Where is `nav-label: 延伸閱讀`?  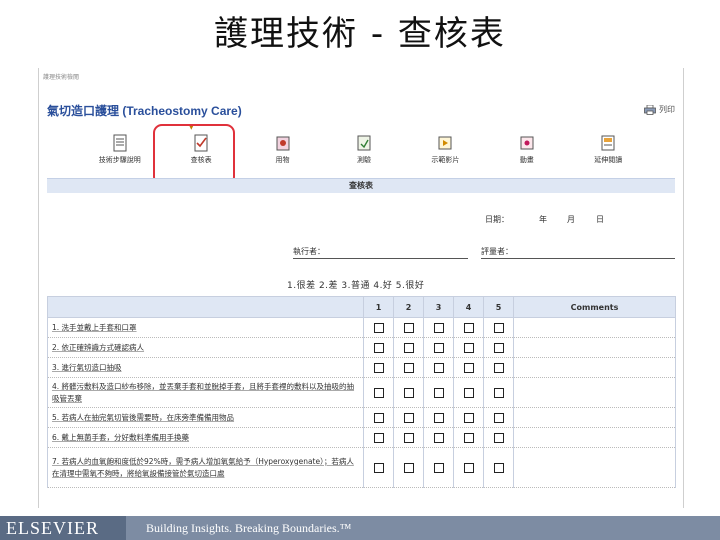
nav-label: 延伸閱讀 is located at coordinates (608, 160).